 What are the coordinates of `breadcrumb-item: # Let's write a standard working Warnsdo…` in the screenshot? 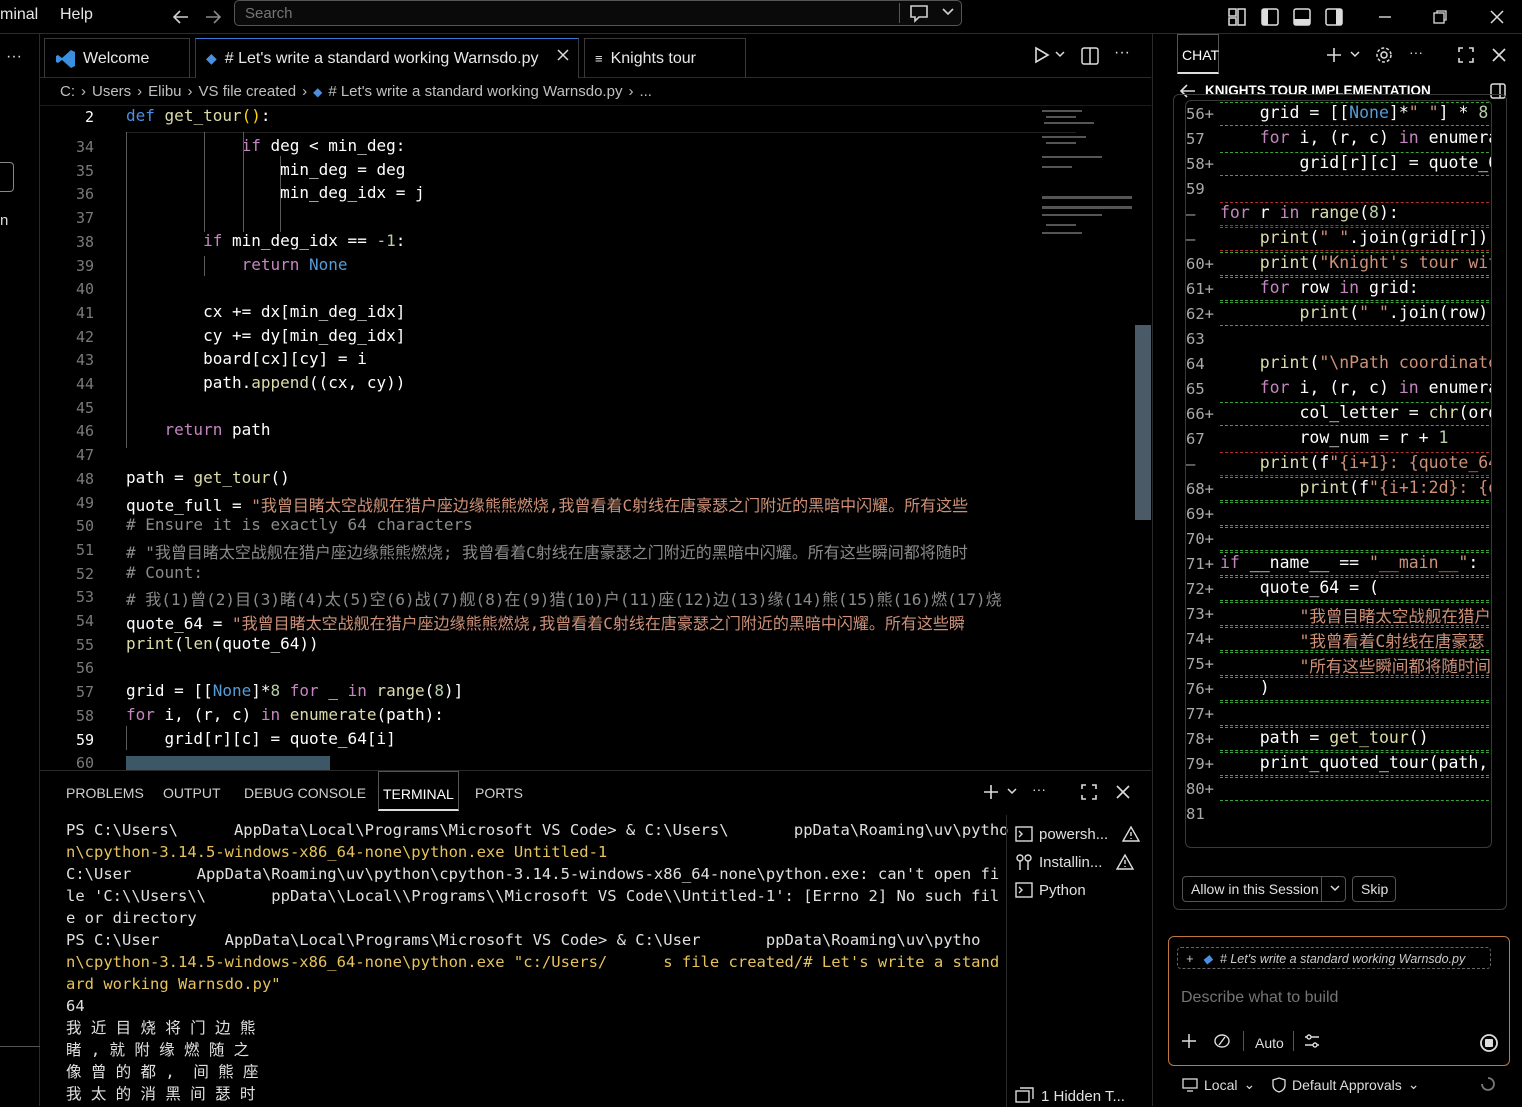 It's located at (475, 91).